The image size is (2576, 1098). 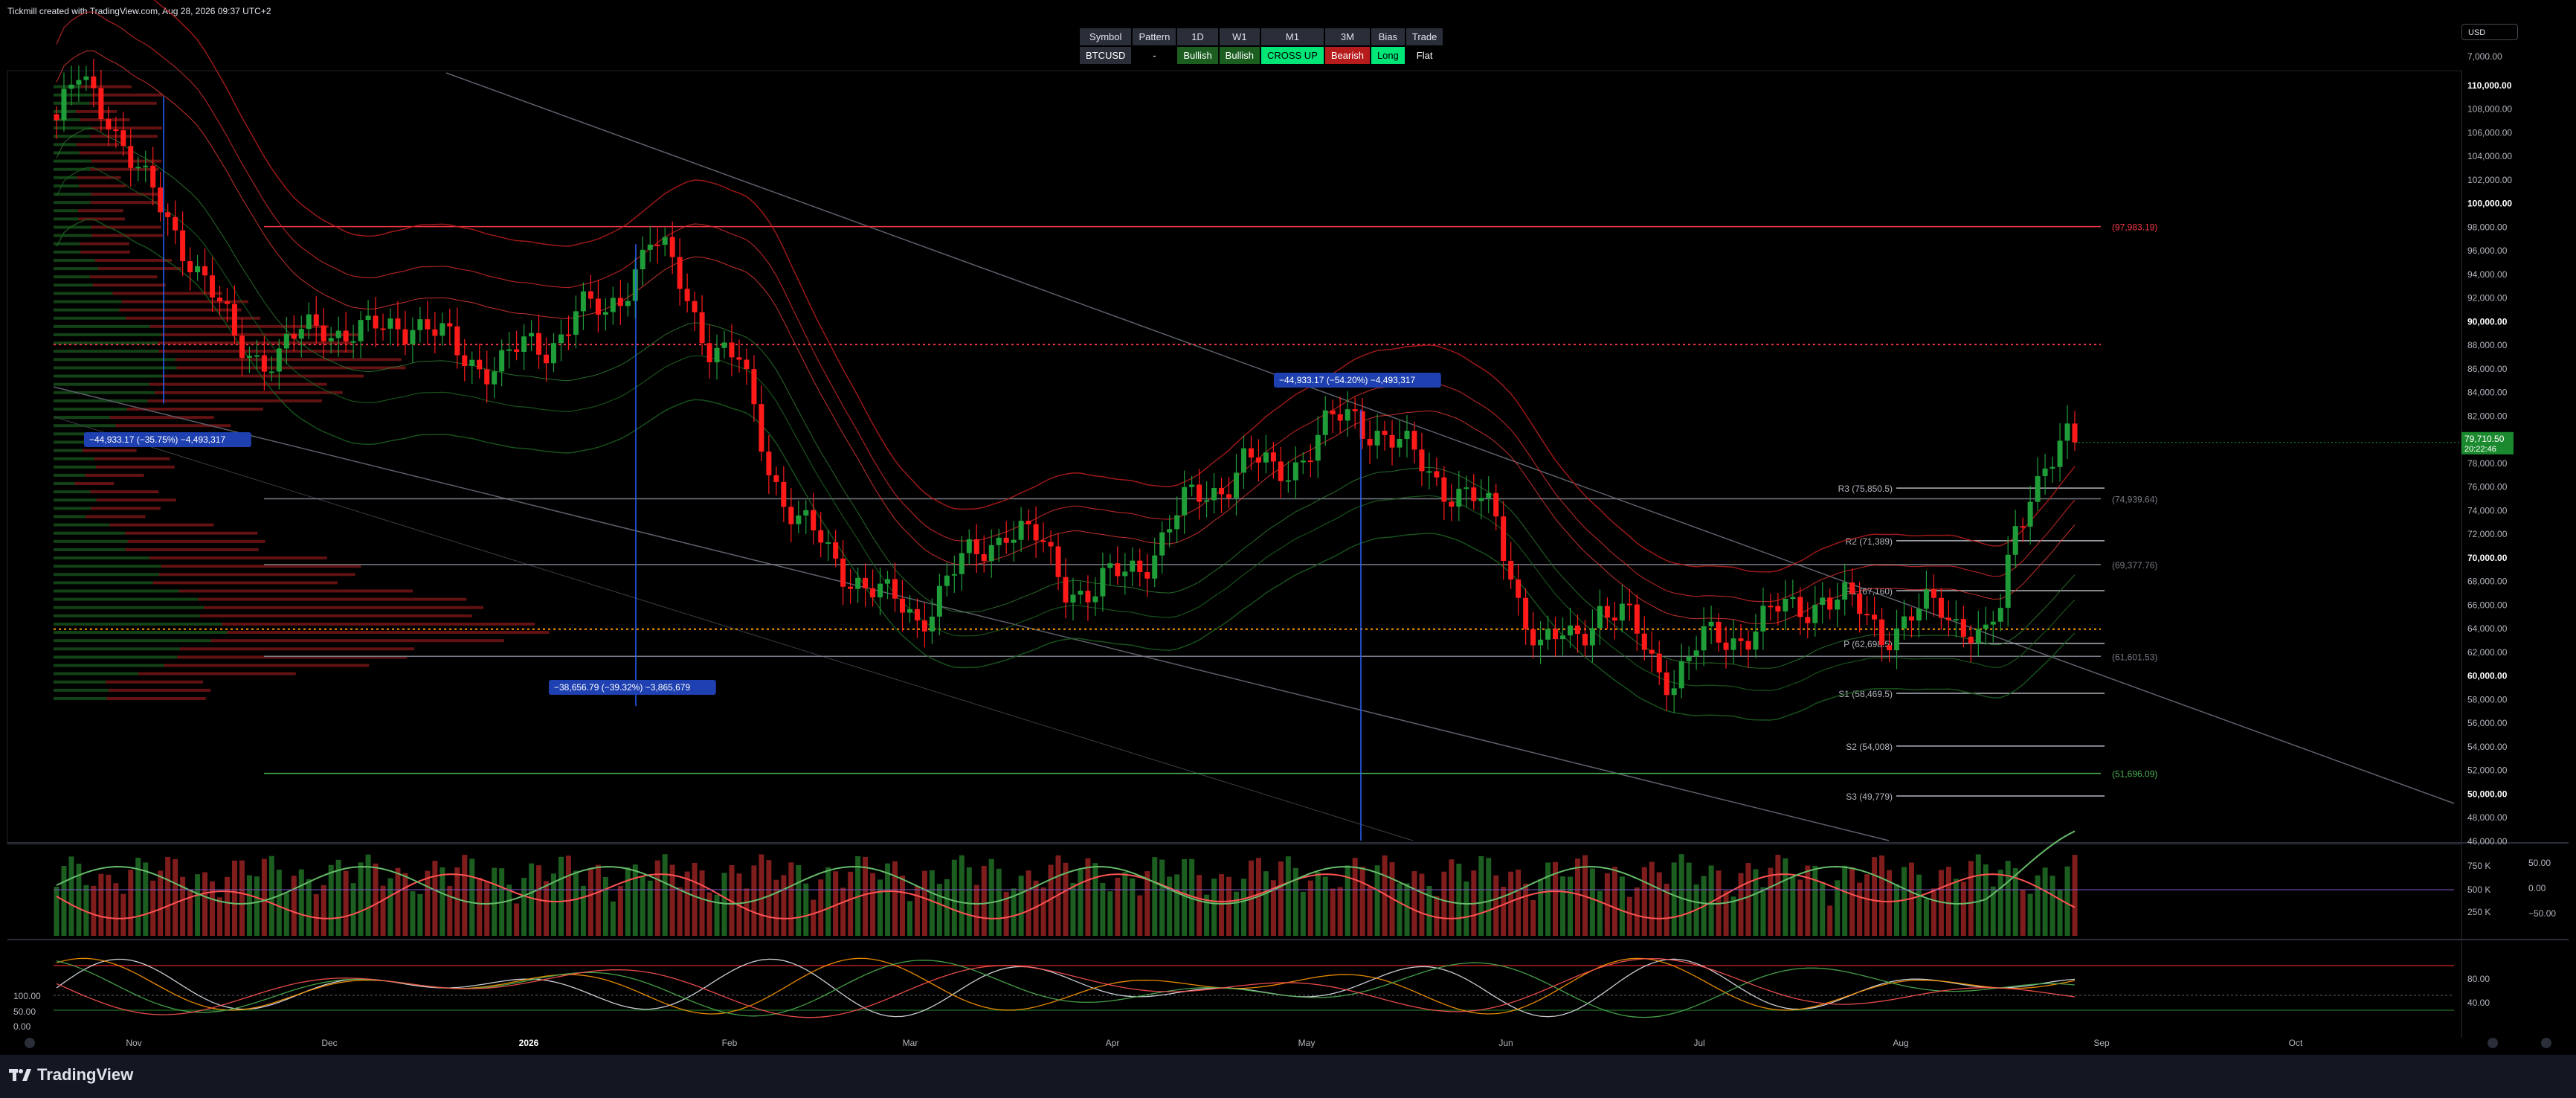 What do you see at coordinates (2546, 1043) in the screenshot?
I see `settings-icon` at bounding box center [2546, 1043].